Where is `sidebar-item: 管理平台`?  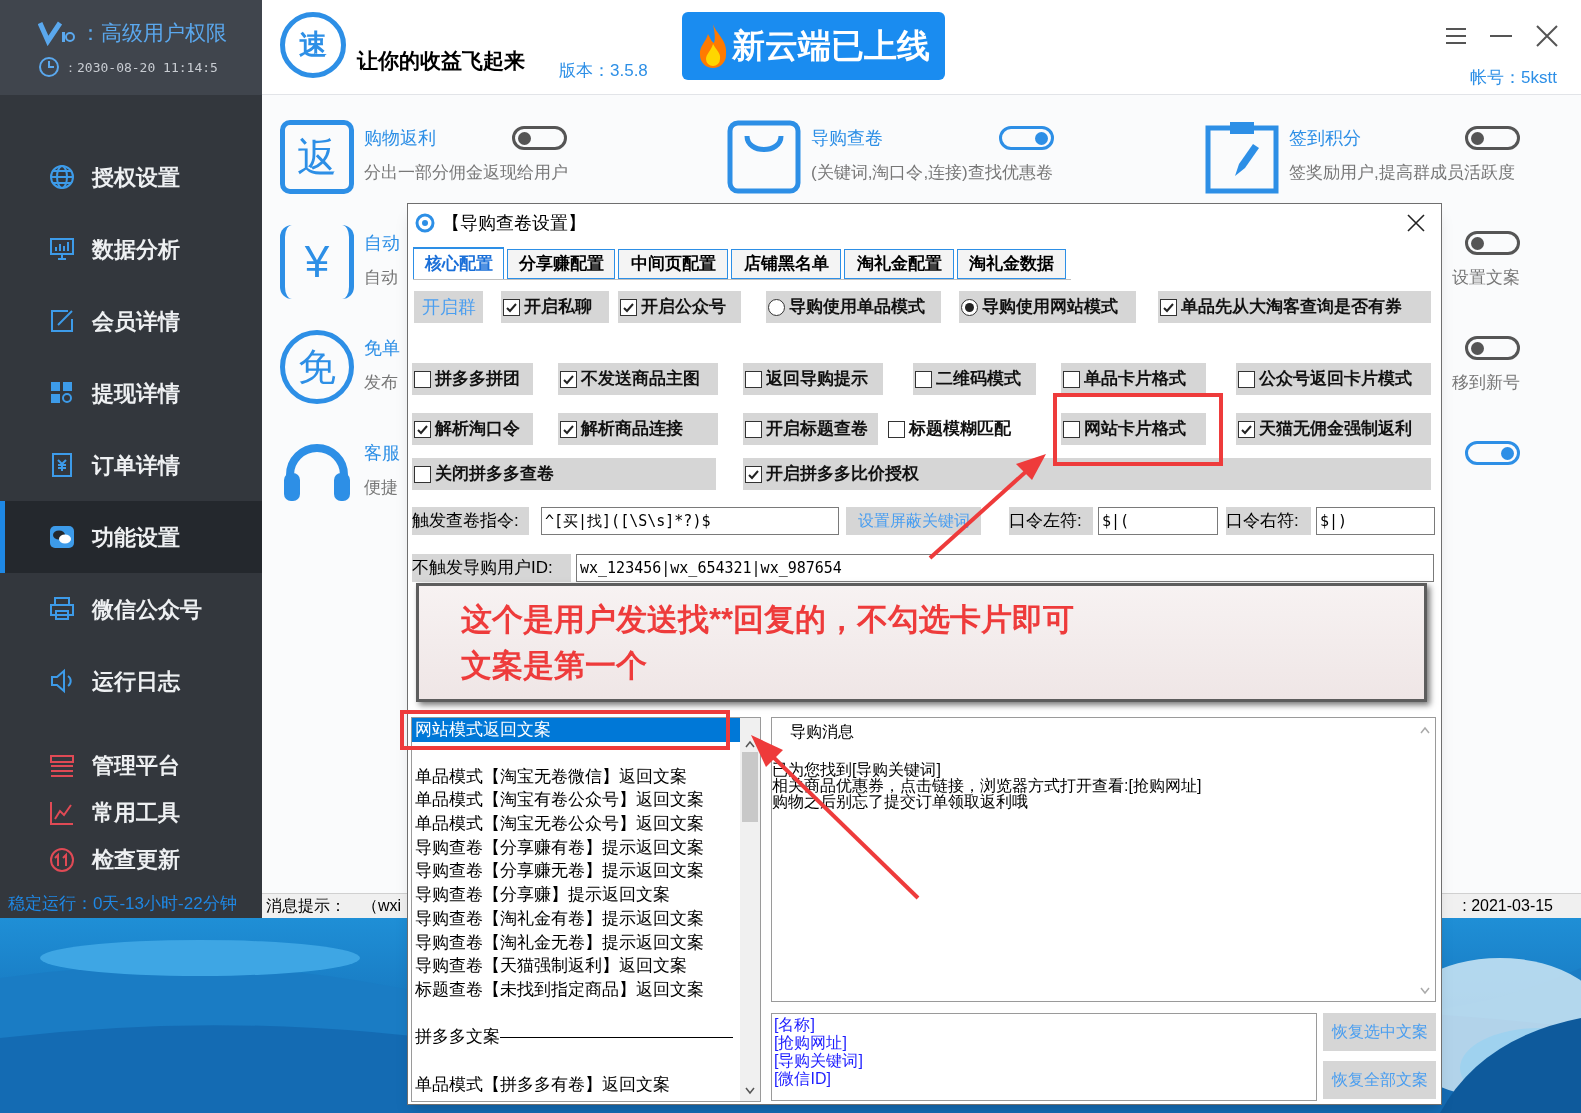 sidebar-item: 管理平台 is located at coordinates (131, 765).